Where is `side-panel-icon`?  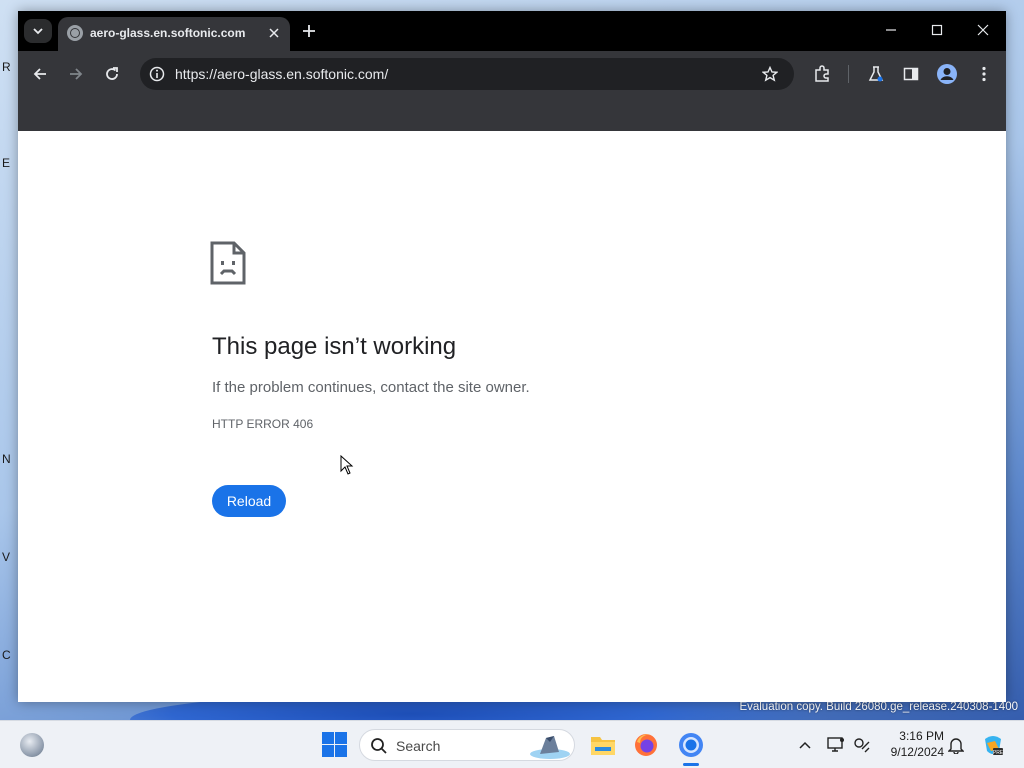 side-panel-icon is located at coordinates (911, 74).